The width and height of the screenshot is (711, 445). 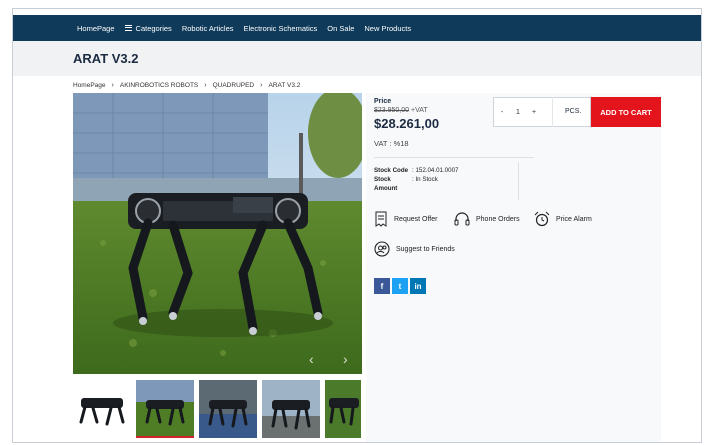 What do you see at coordinates (407, 123) in the screenshot?
I see `current-price: $28.261,00` at bounding box center [407, 123].